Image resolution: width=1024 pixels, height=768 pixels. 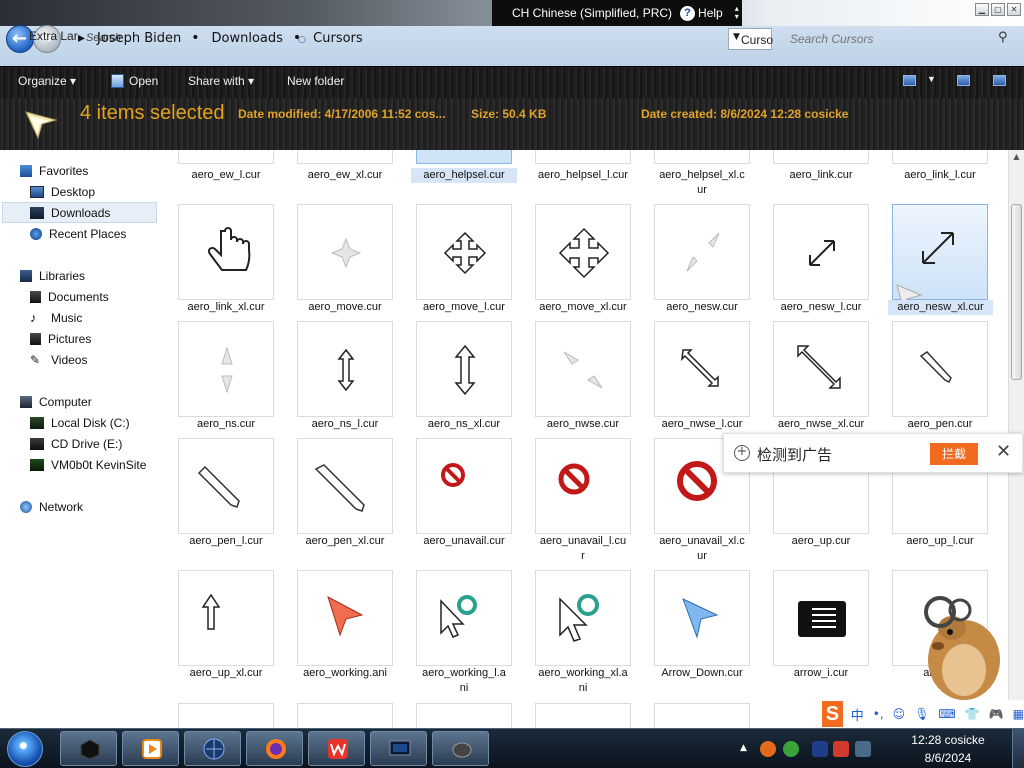 What do you see at coordinates (345, 424) in the screenshot?
I see `file-label: aero_ns_l.cur` at bounding box center [345, 424].